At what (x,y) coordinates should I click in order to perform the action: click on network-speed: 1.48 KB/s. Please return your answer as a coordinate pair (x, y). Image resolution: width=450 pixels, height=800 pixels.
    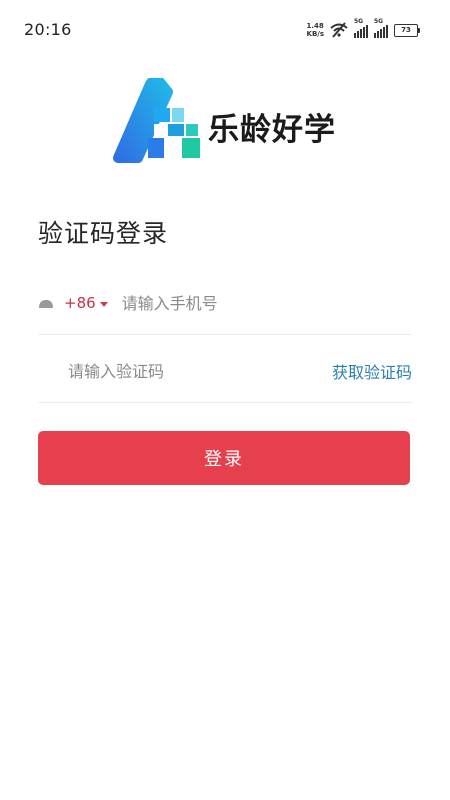
    Looking at the image, I should click on (315, 30).